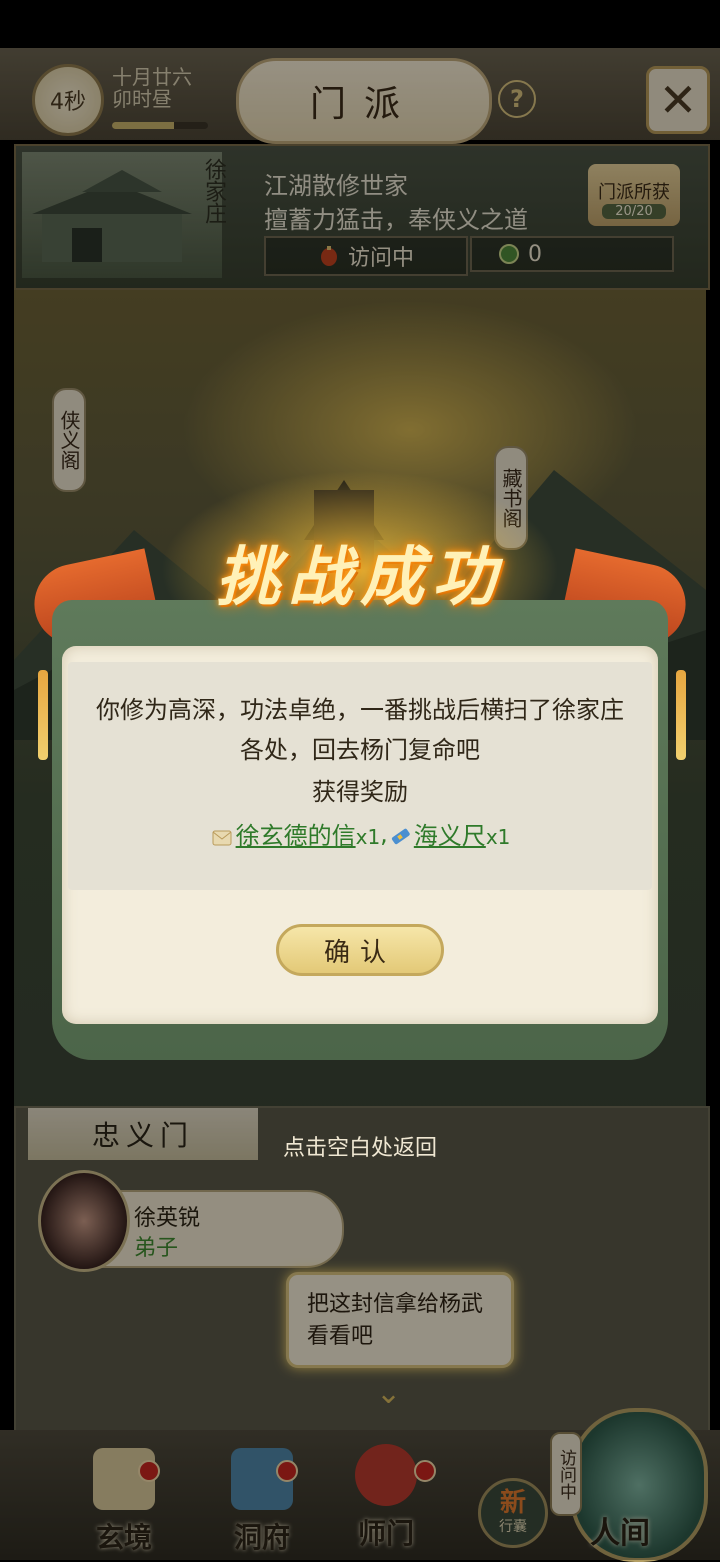 The image size is (720, 1562). Describe the element at coordinates (222, 837) in the screenshot. I see `letter-icon` at that location.